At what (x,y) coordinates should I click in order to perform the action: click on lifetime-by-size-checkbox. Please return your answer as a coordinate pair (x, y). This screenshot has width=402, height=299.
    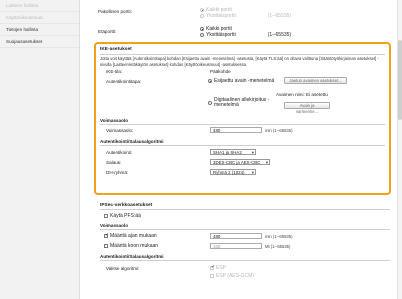
    Looking at the image, I should click on (106, 246).